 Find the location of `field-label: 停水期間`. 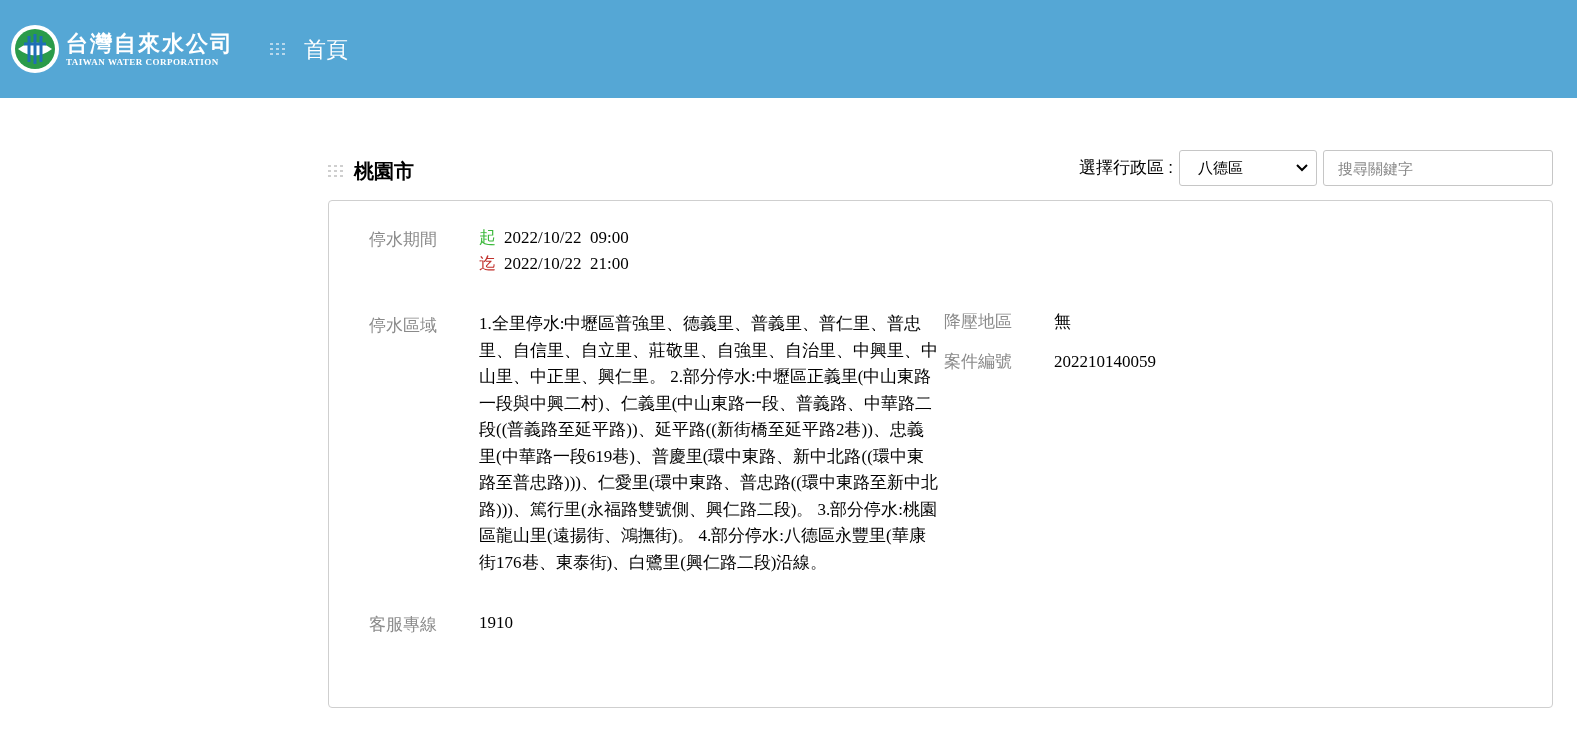

field-label: 停水期間 is located at coordinates (403, 240).